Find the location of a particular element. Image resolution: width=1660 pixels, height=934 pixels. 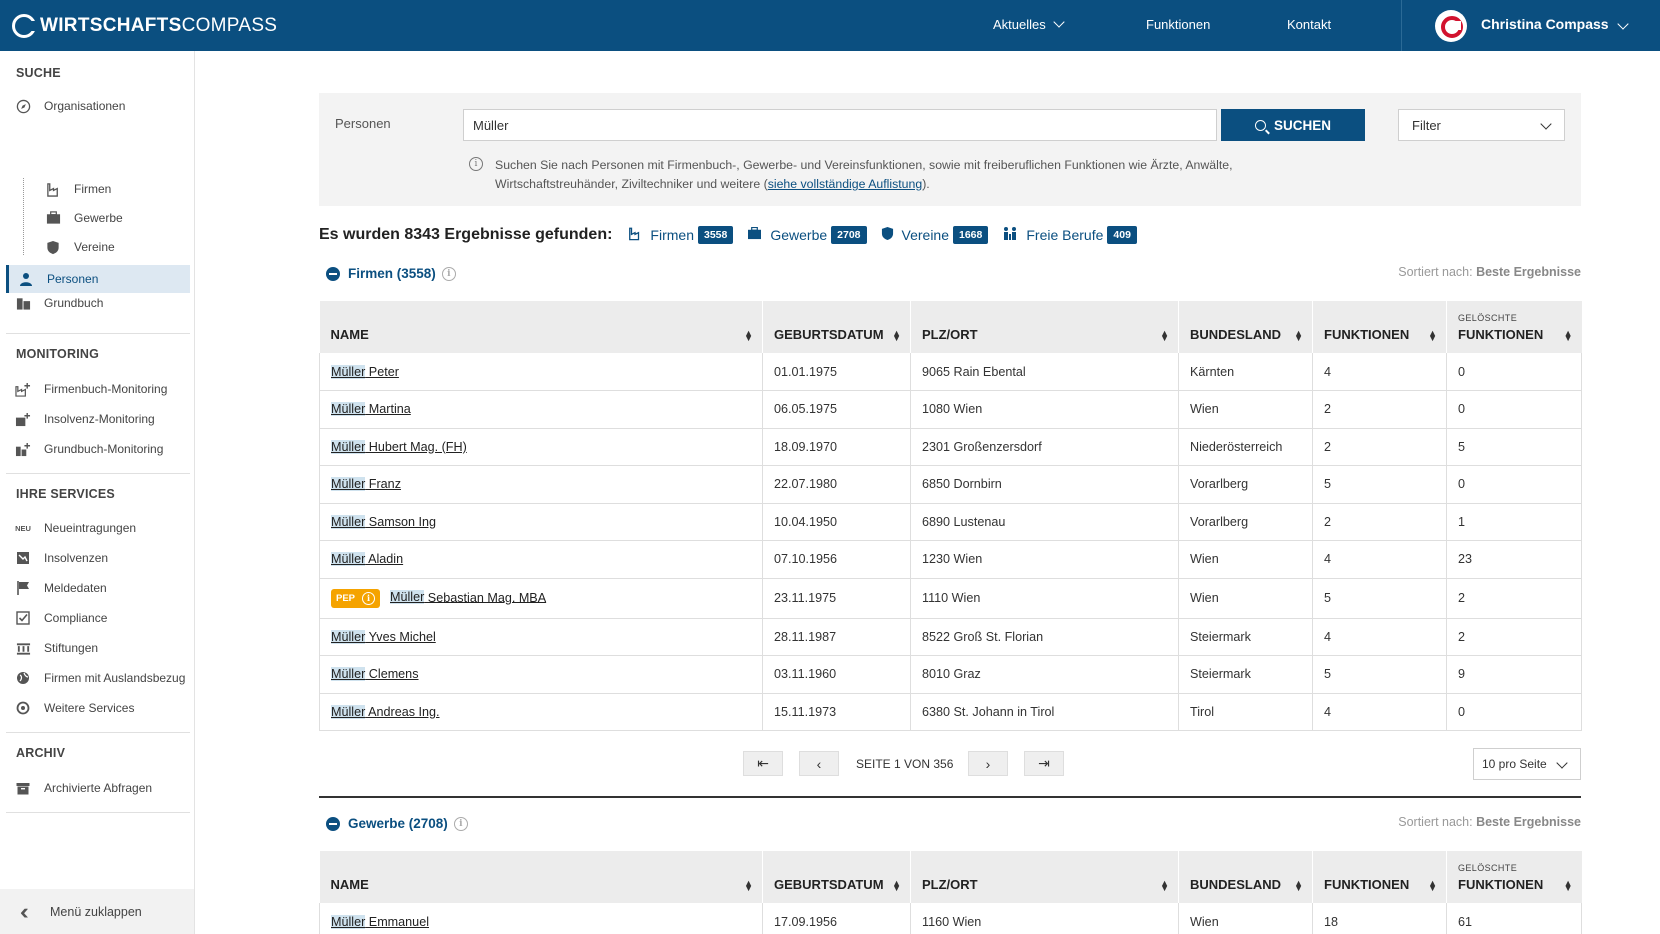

person-name-link: Müller Yves Michel is located at coordinates (383, 636).